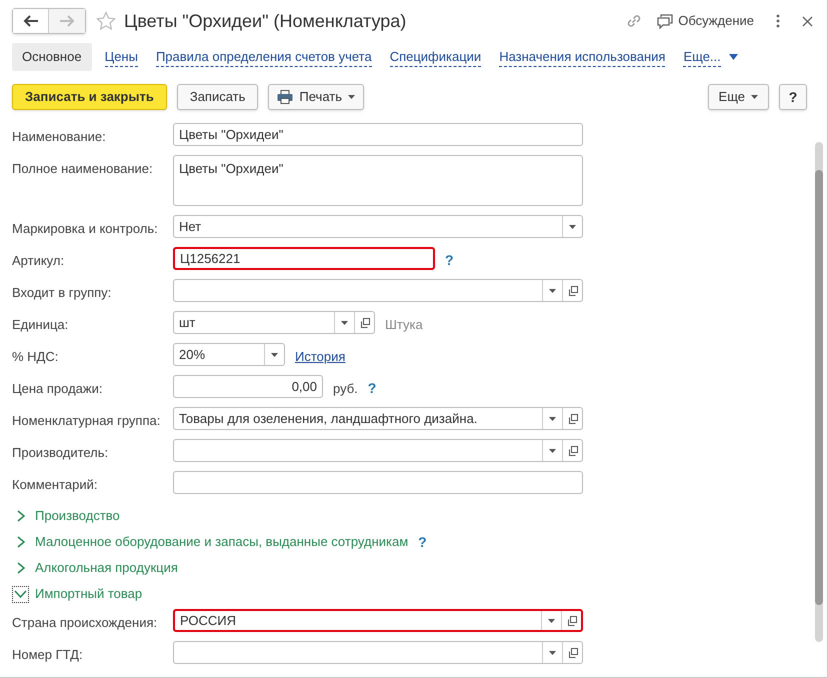 The width and height of the screenshot is (828, 678). What do you see at coordinates (263, 57) in the screenshot?
I see `tab: Правила определения счетов учета` at bounding box center [263, 57].